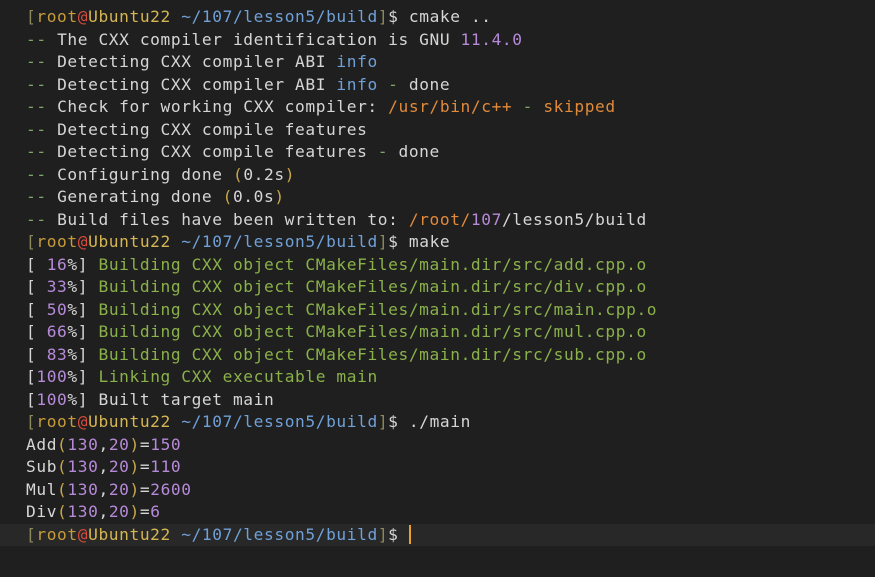 This screenshot has height=577, width=875. I want to click on build-percent: 50, so click(52, 309).